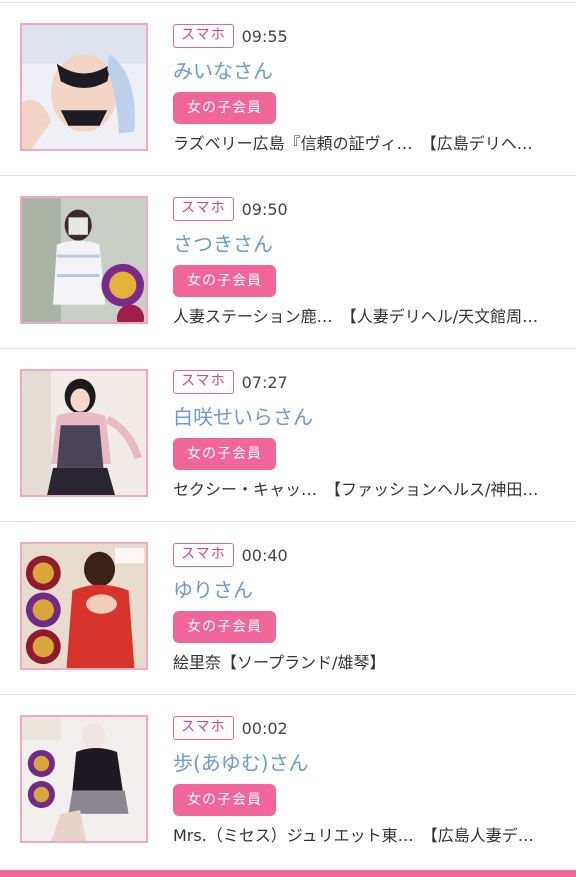 The image size is (576, 877). I want to click on girl-name-link: 歩(あゆむ)さん, so click(368, 763).